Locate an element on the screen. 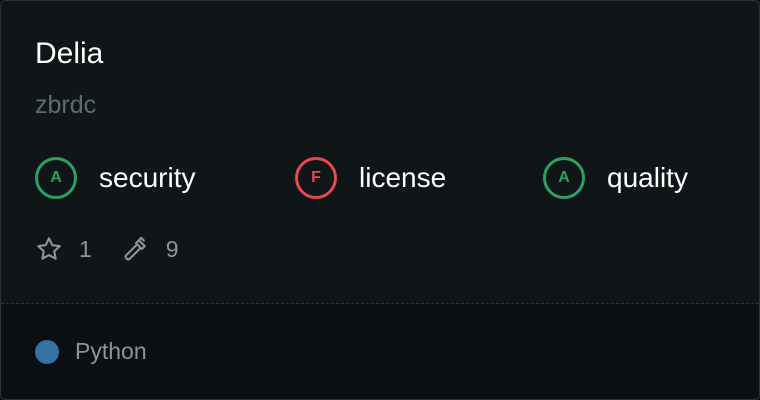 This screenshot has height=400, width=760. grade-badge-license: F is located at coordinates (316, 178).